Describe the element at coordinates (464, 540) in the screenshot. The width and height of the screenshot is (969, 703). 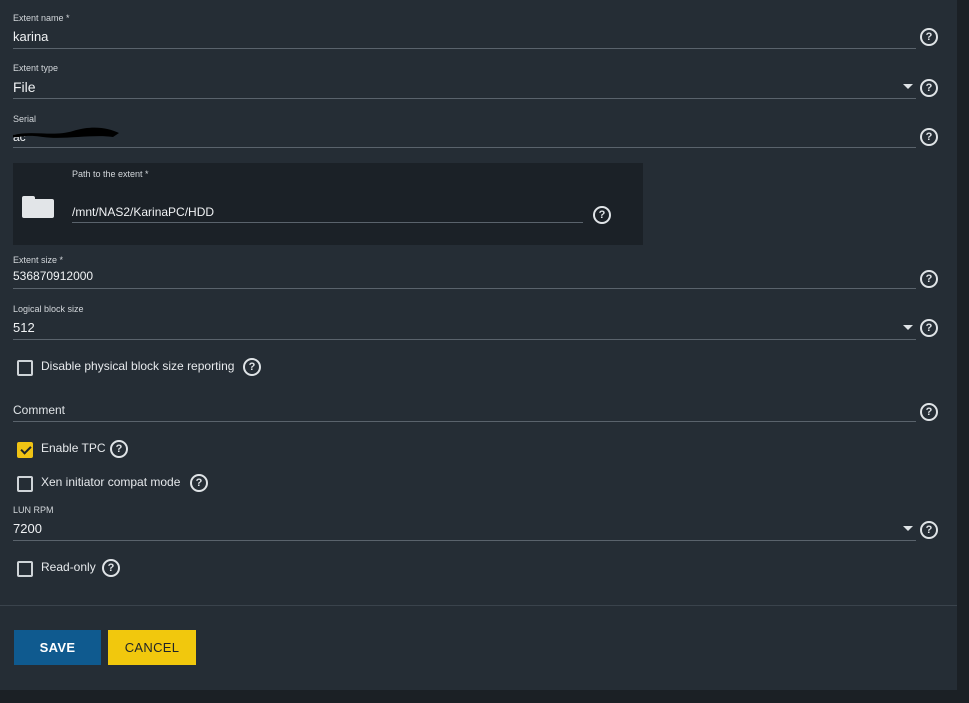
I see `lun-rpm-underline` at that location.